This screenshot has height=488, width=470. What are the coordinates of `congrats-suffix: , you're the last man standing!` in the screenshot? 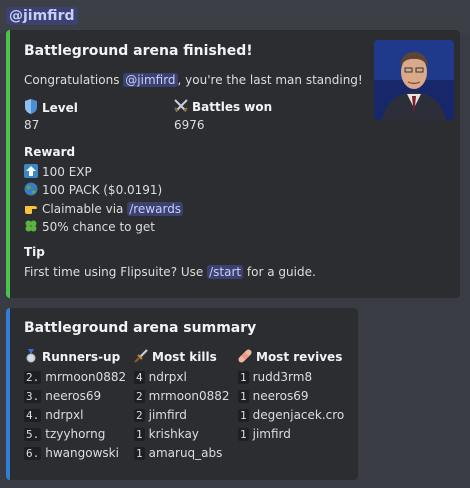 It's located at (270, 80).